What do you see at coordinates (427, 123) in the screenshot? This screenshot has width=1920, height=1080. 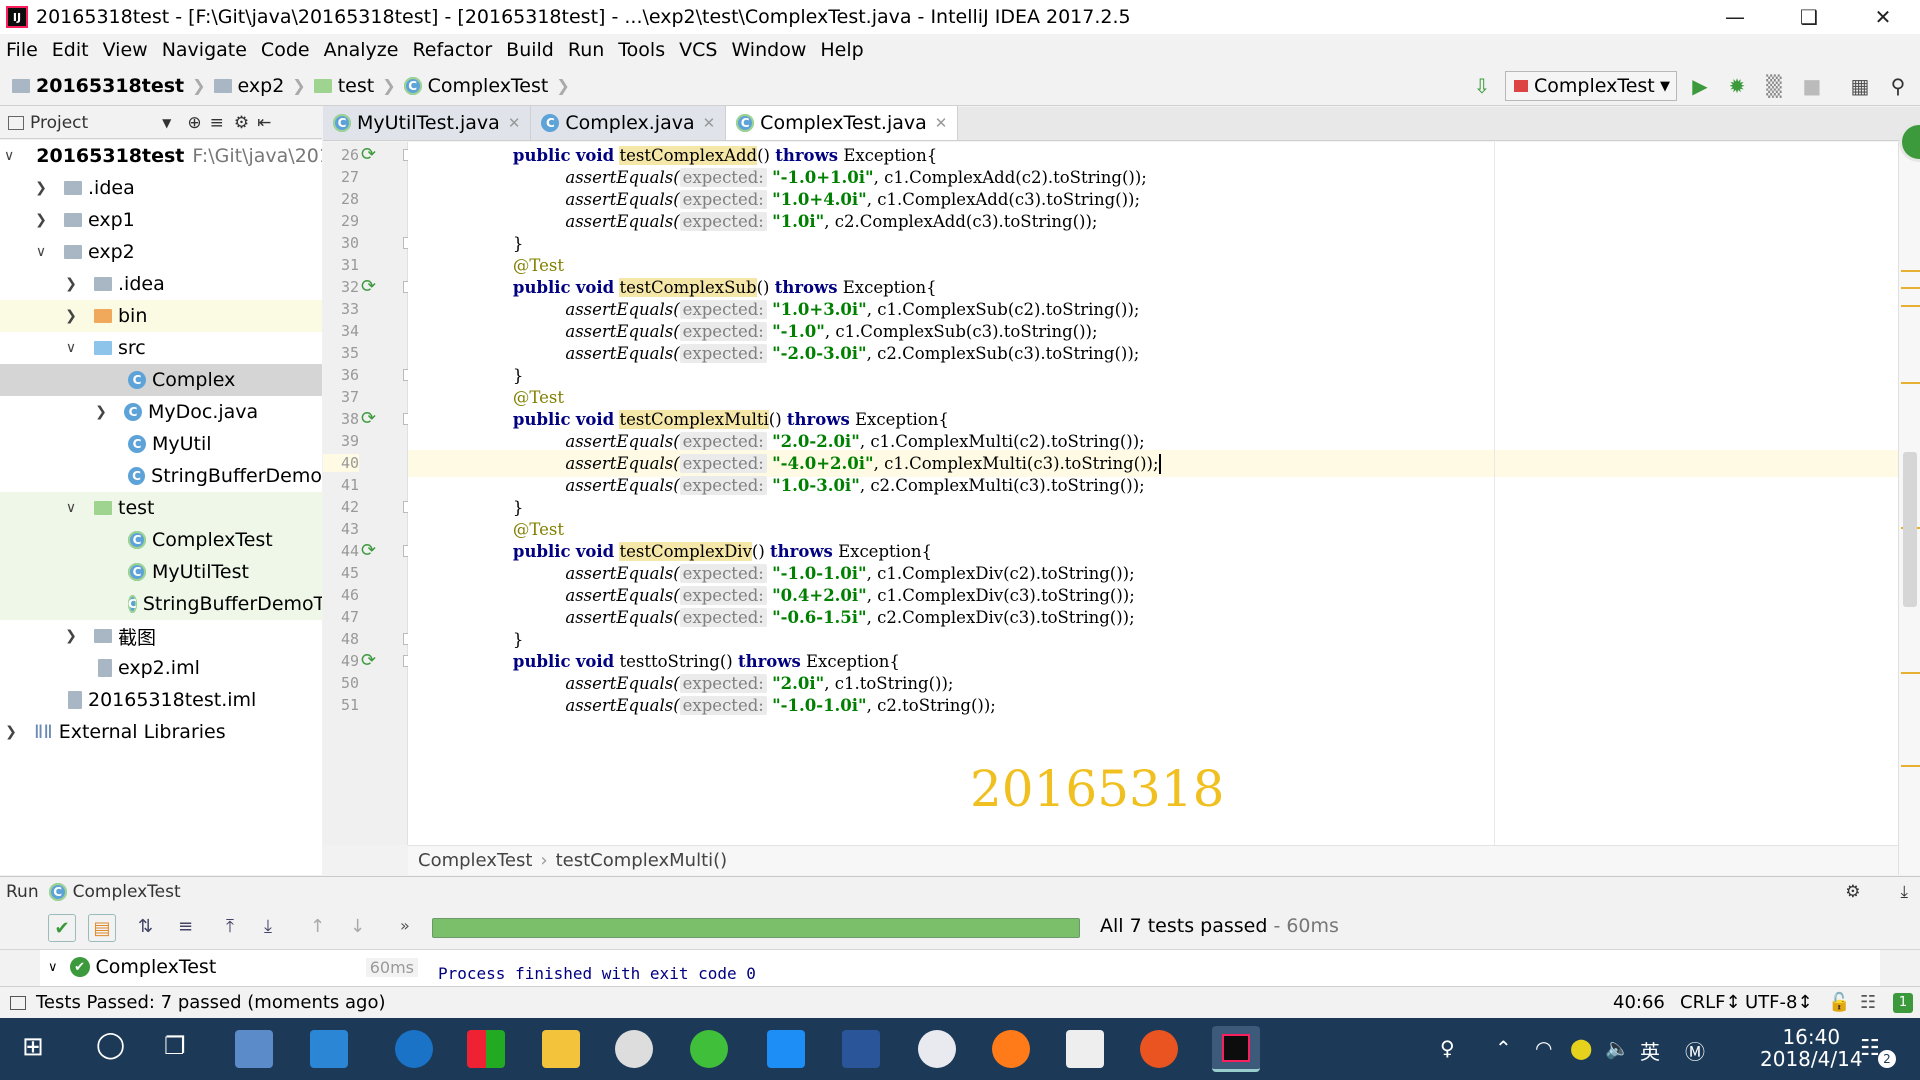 I see `tab-myutiltest: C MyUtilTest.java ✕` at bounding box center [427, 123].